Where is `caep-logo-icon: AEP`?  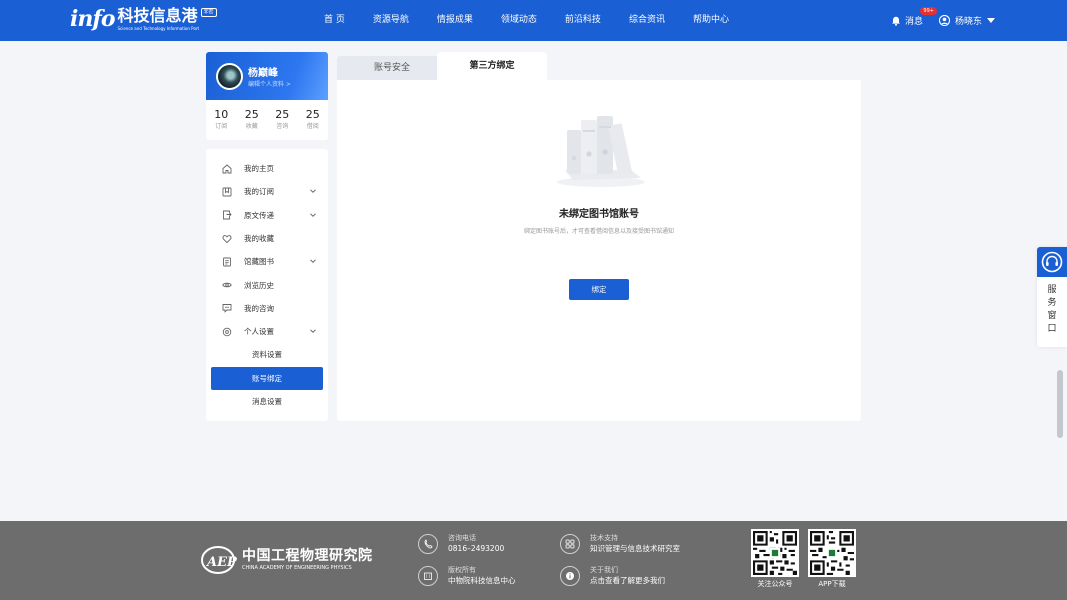 caep-logo-icon: AEP is located at coordinates (219, 560).